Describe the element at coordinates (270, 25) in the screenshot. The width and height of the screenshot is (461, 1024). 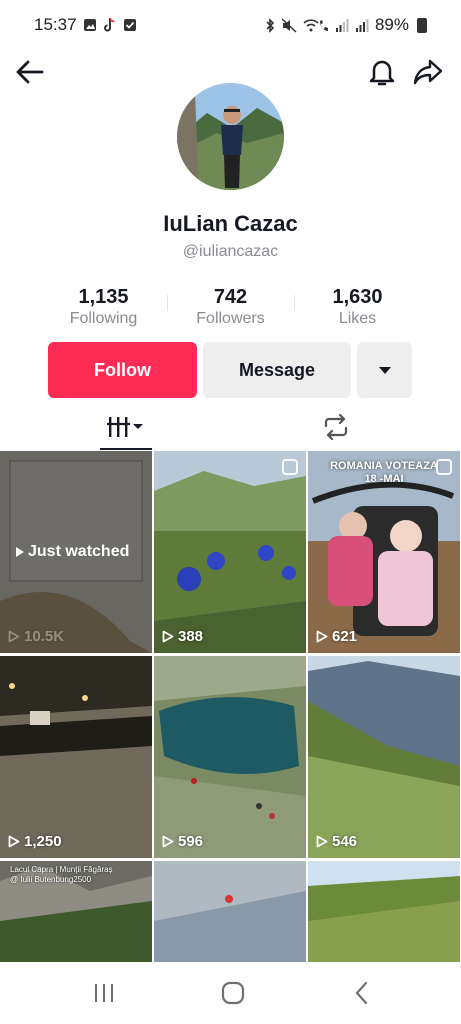
I see `bluetooth-icon` at that location.